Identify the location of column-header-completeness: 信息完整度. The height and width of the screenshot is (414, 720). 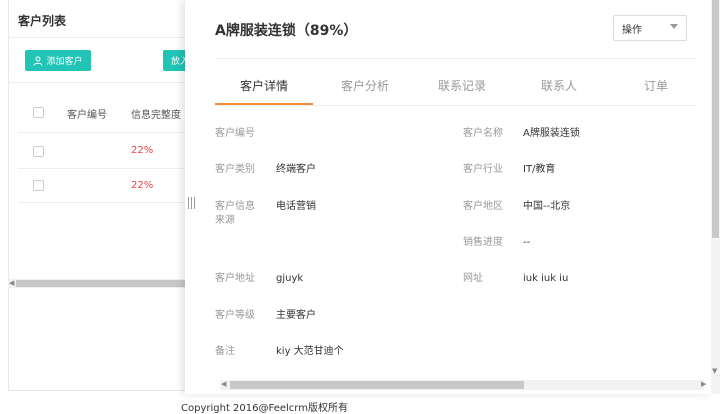
(156, 115).